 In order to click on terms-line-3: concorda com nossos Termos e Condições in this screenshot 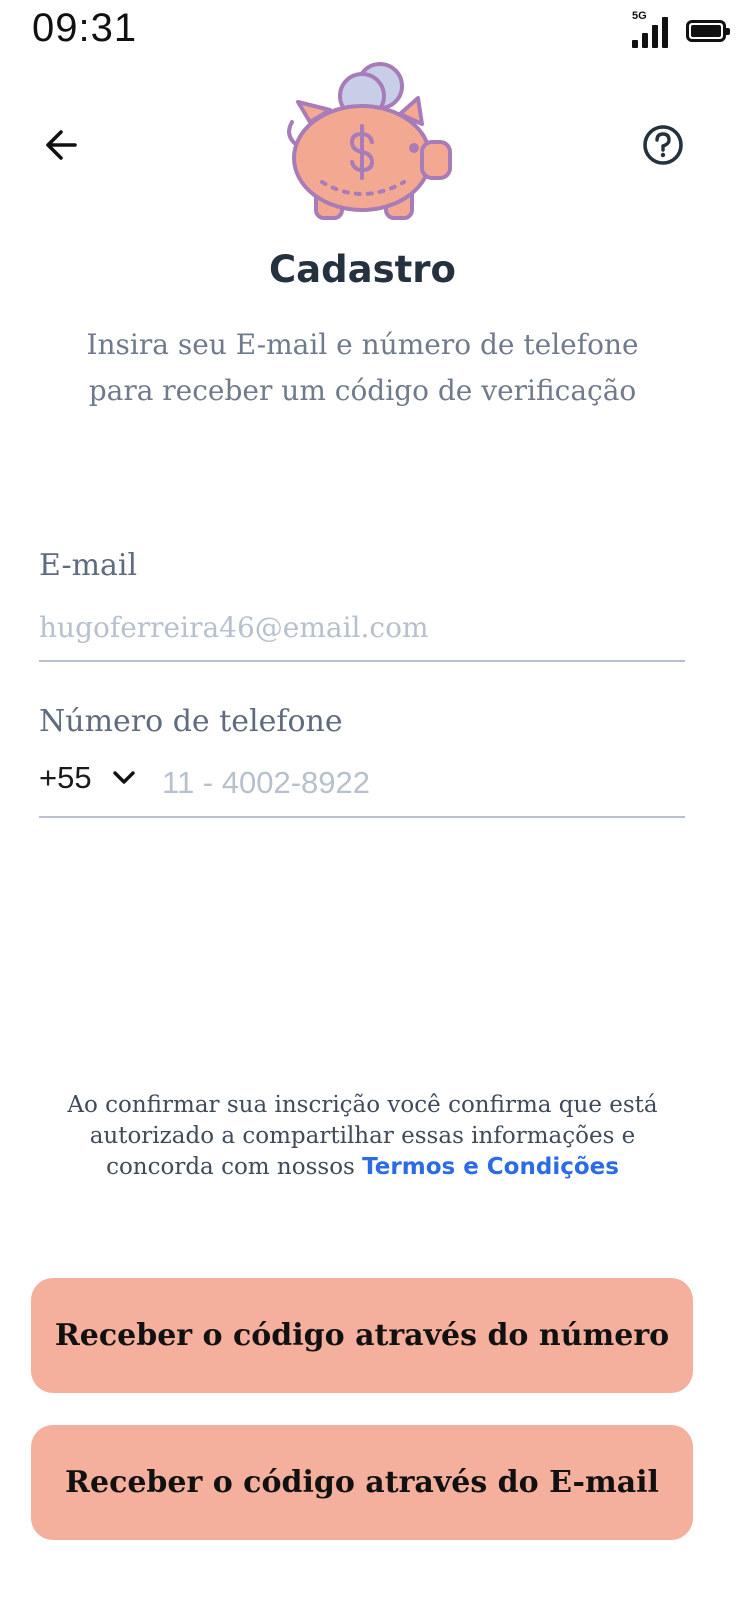, I will do `click(362, 1167)`.